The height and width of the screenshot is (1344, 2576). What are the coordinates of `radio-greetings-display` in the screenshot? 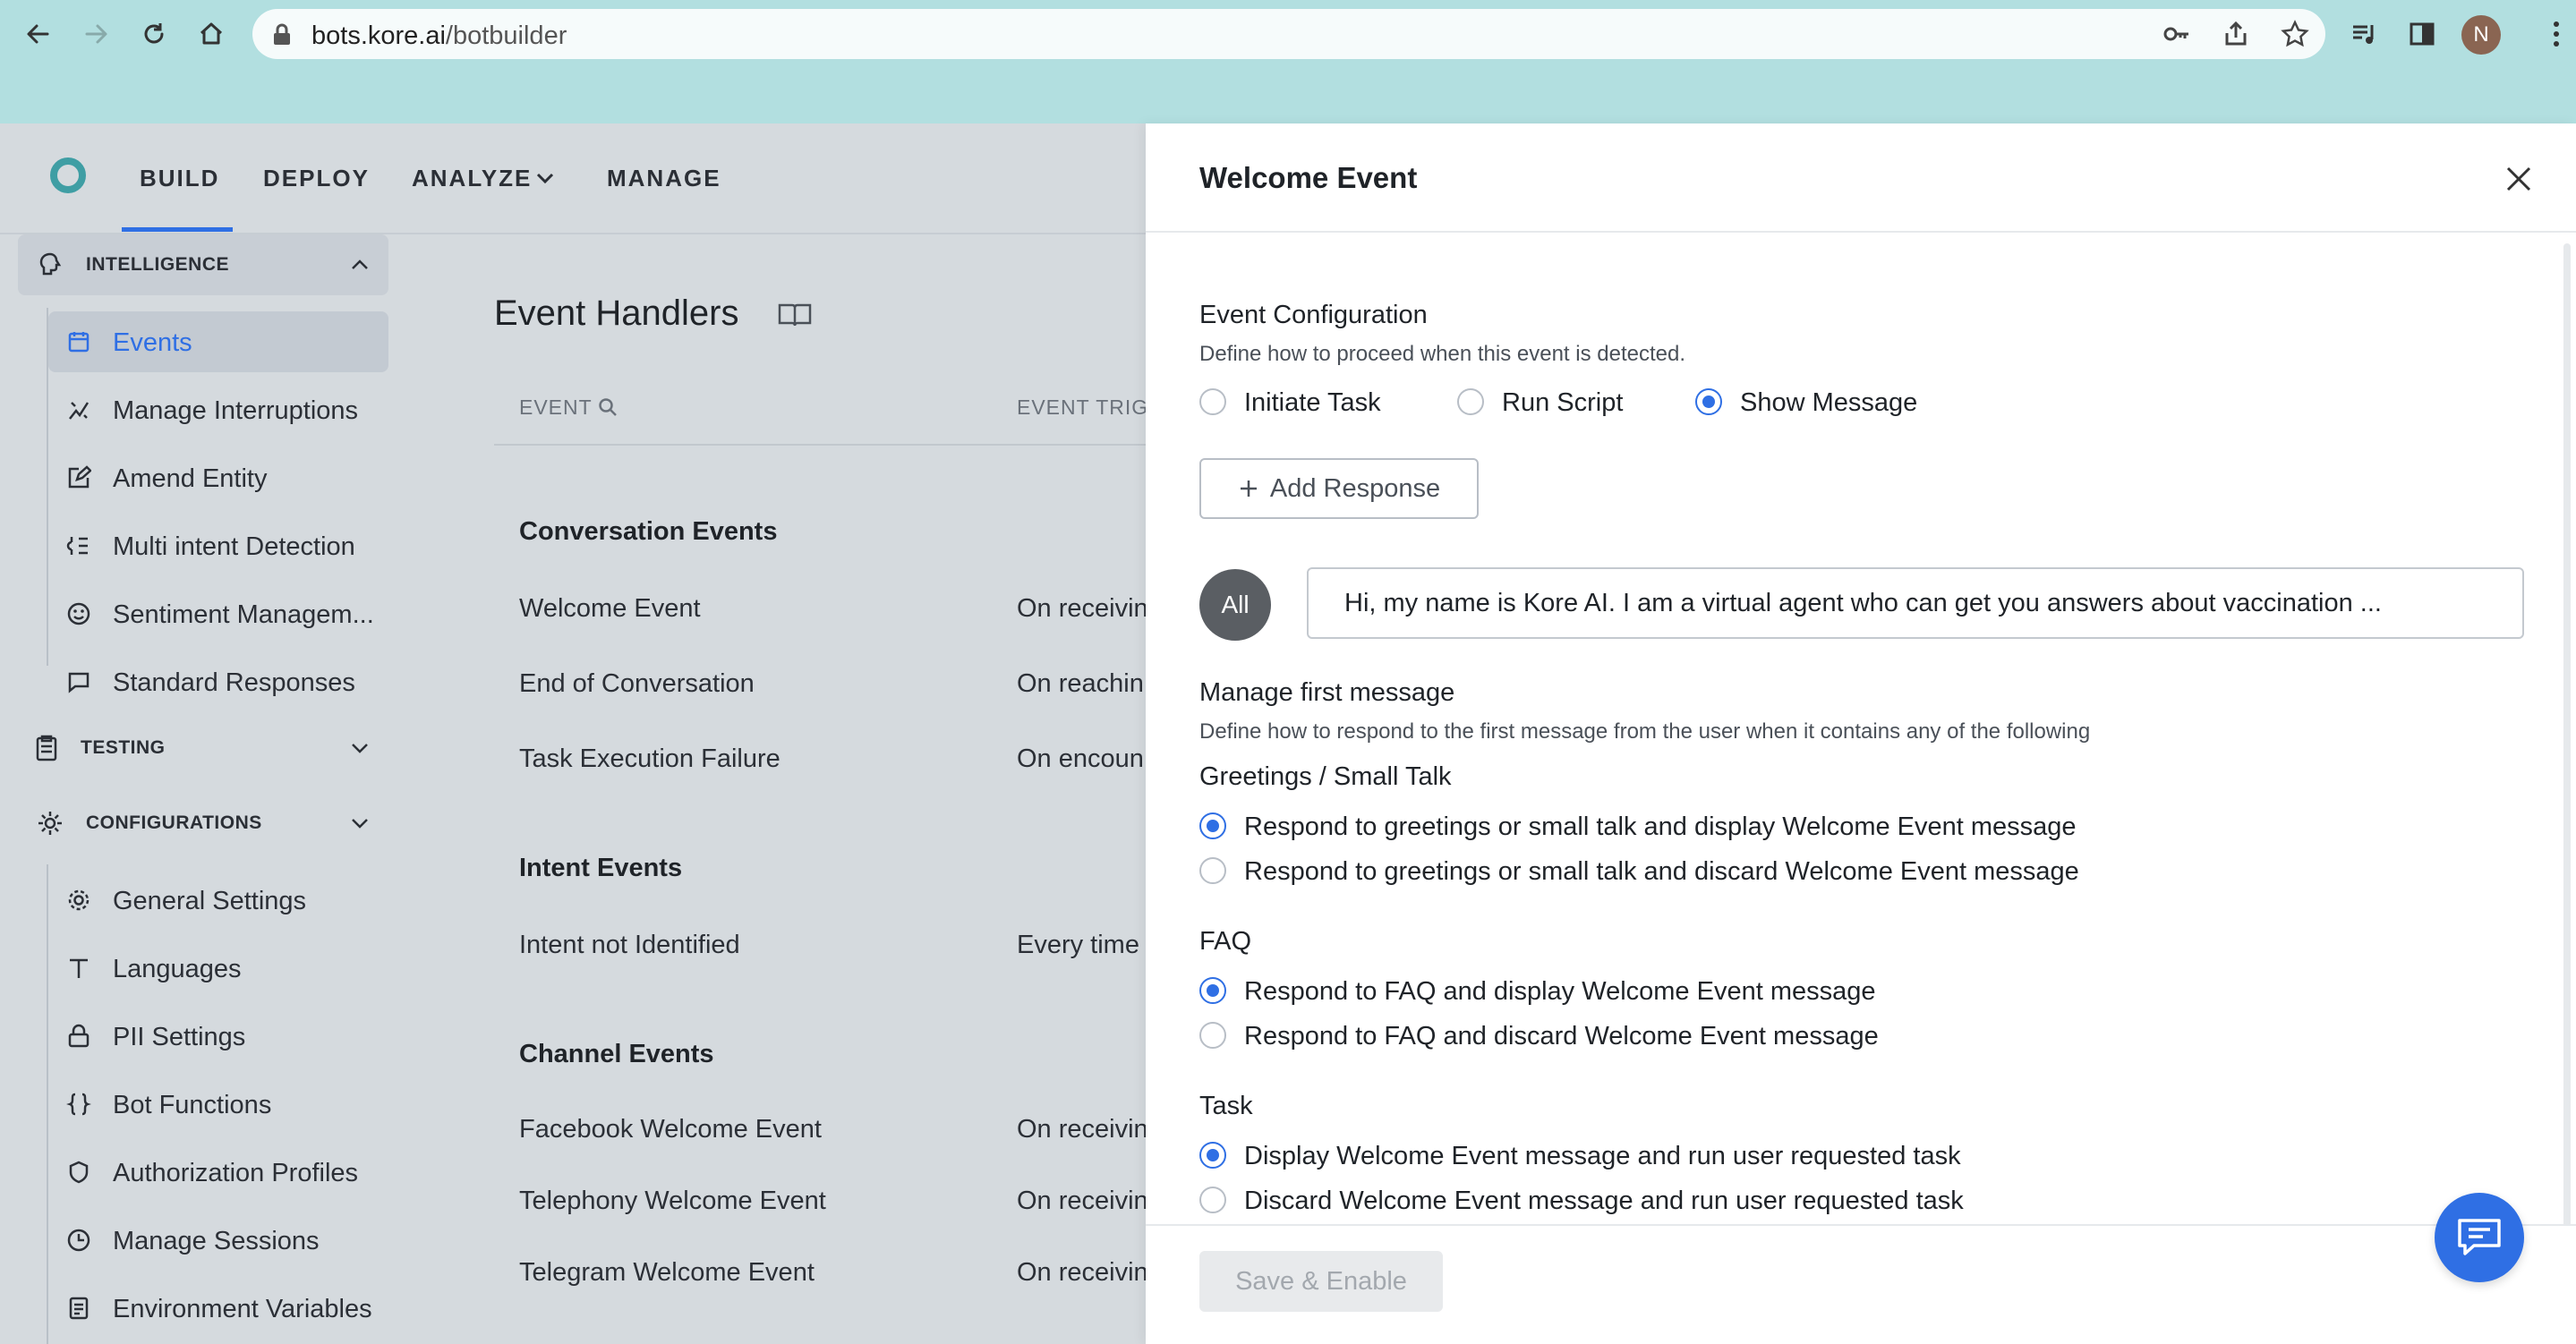 It's located at (1212, 825).